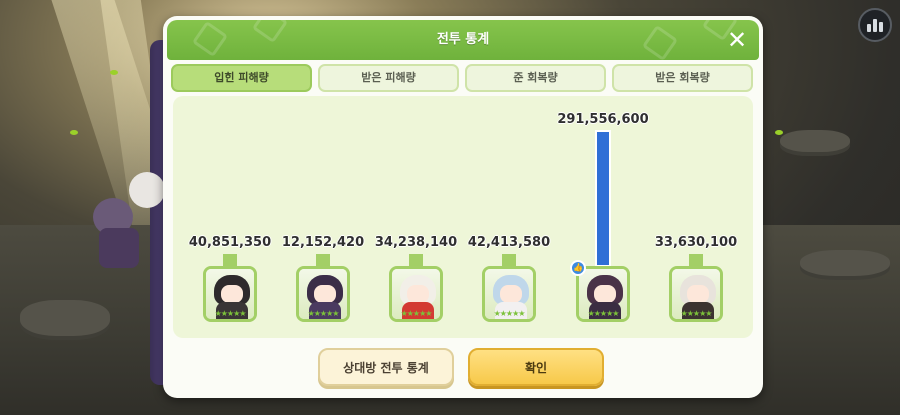 This screenshot has height=415, width=900. I want to click on background-characters, so click(125, 220).